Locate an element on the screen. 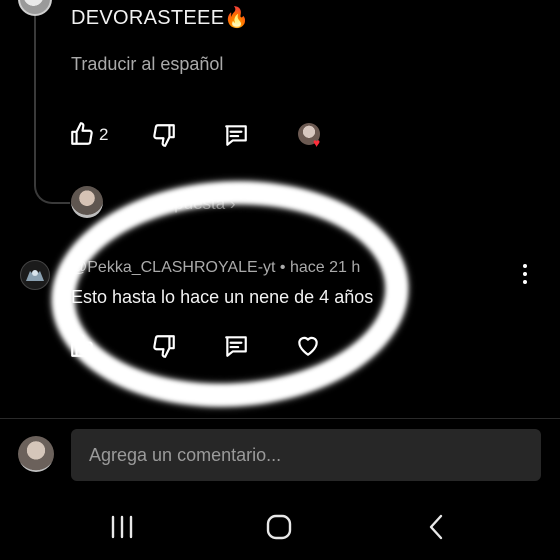 The width and height of the screenshot is (560, 560). like-count: 2 is located at coordinates (104, 134).